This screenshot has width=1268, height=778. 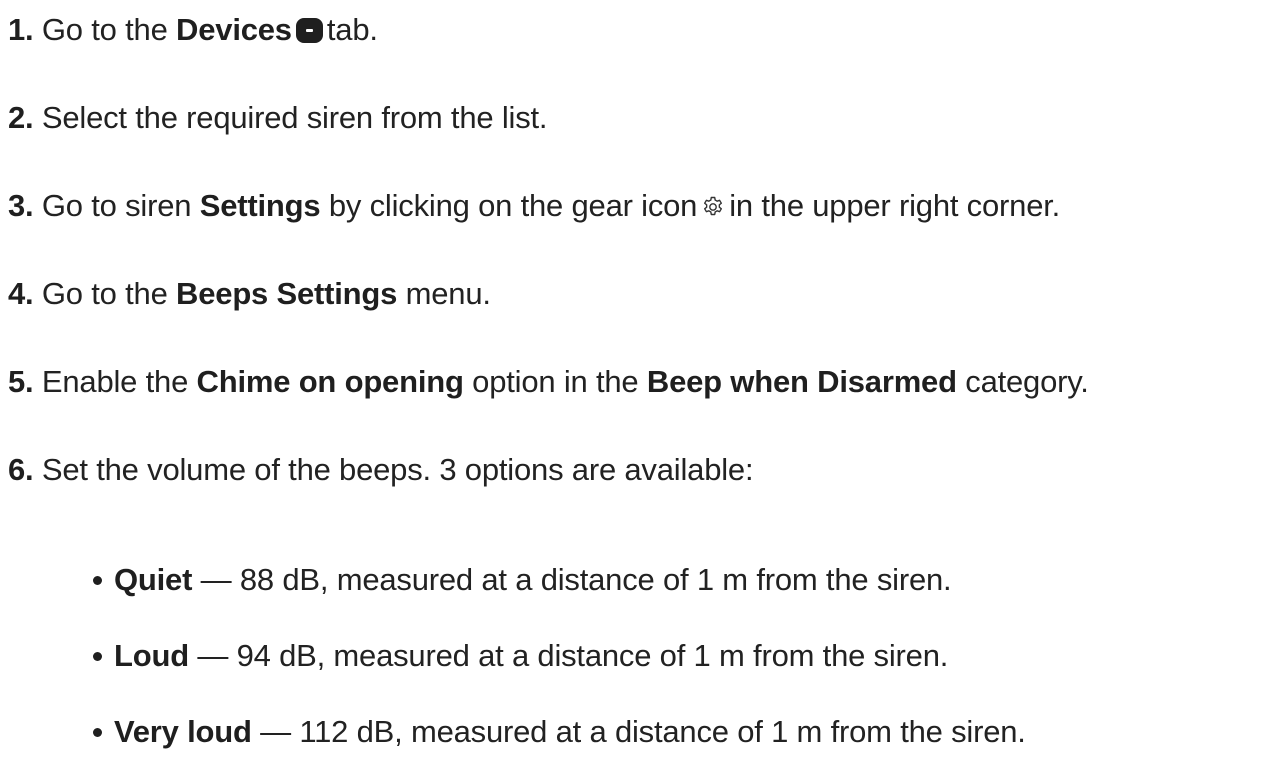 I want to click on devices-icon, so click(x=309, y=30).